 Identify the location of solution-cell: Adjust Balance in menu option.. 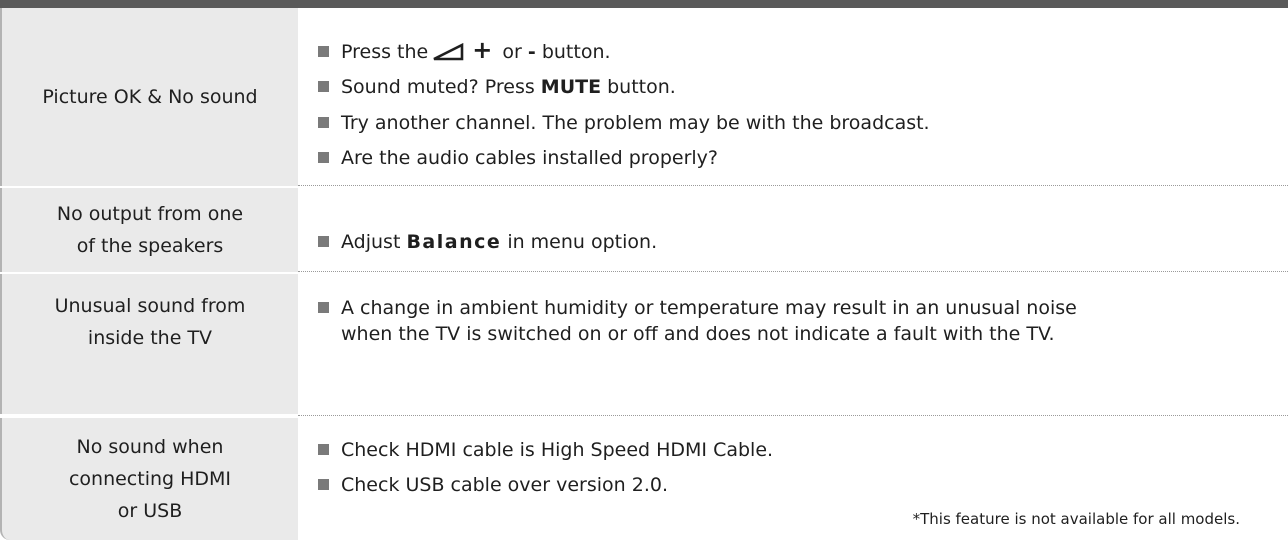
(793, 229).